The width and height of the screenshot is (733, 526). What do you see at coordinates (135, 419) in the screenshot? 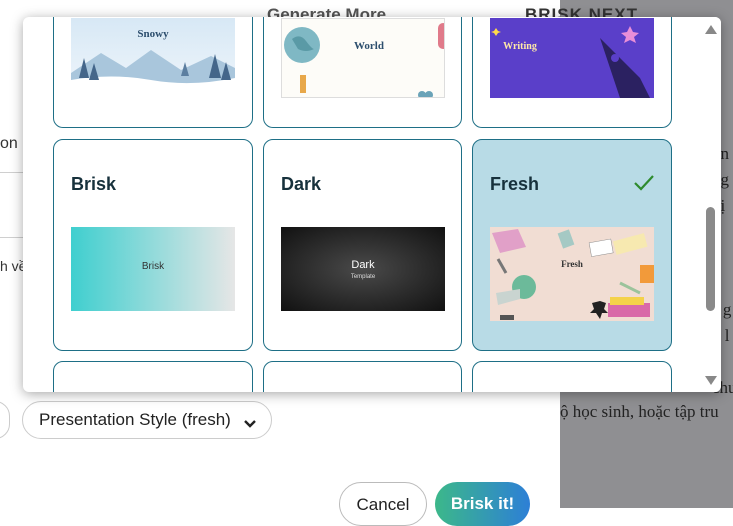
I see `presentation-style-label: Presentation Style (fresh)` at bounding box center [135, 419].